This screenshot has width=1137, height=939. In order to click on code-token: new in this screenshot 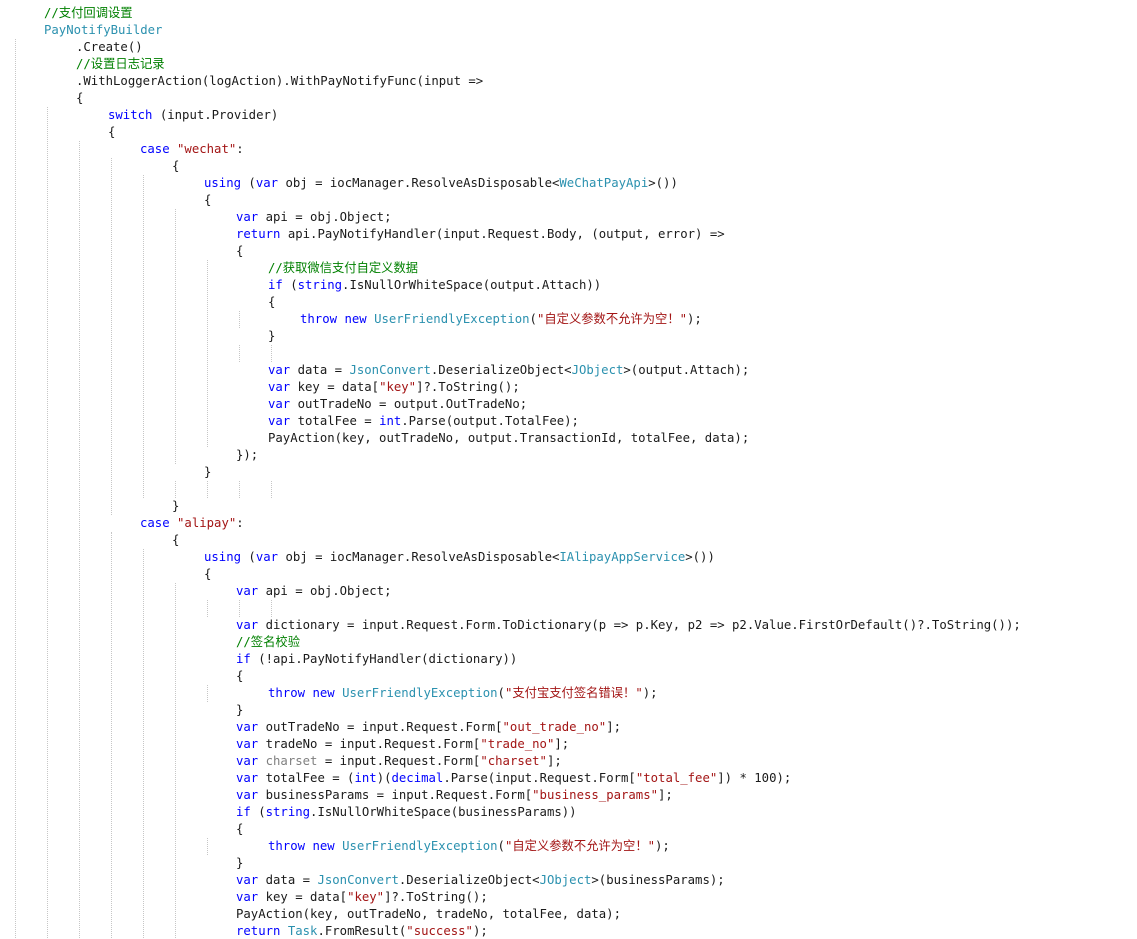, I will do `click(323, 693)`.